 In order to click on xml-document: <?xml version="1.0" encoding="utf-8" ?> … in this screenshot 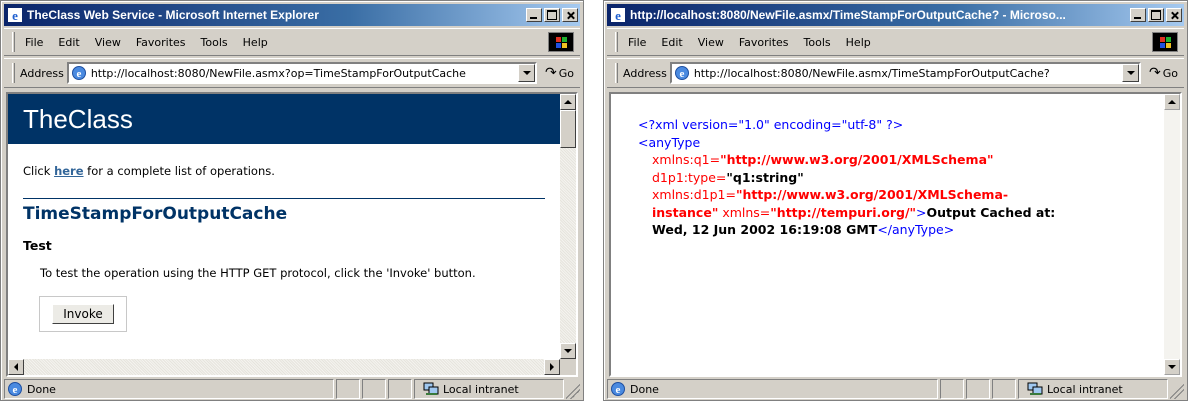, I will do `click(846, 177)`.